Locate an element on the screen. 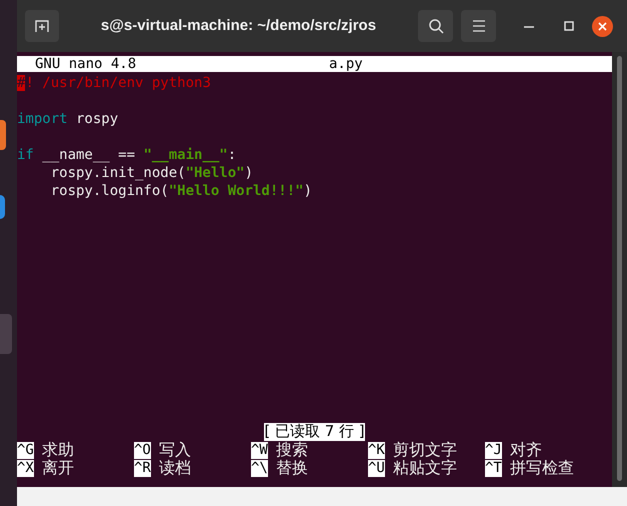 Image resolution: width=627 pixels, height=506 pixels. shortcut-key: ^T is located at coordinates (493, 468).